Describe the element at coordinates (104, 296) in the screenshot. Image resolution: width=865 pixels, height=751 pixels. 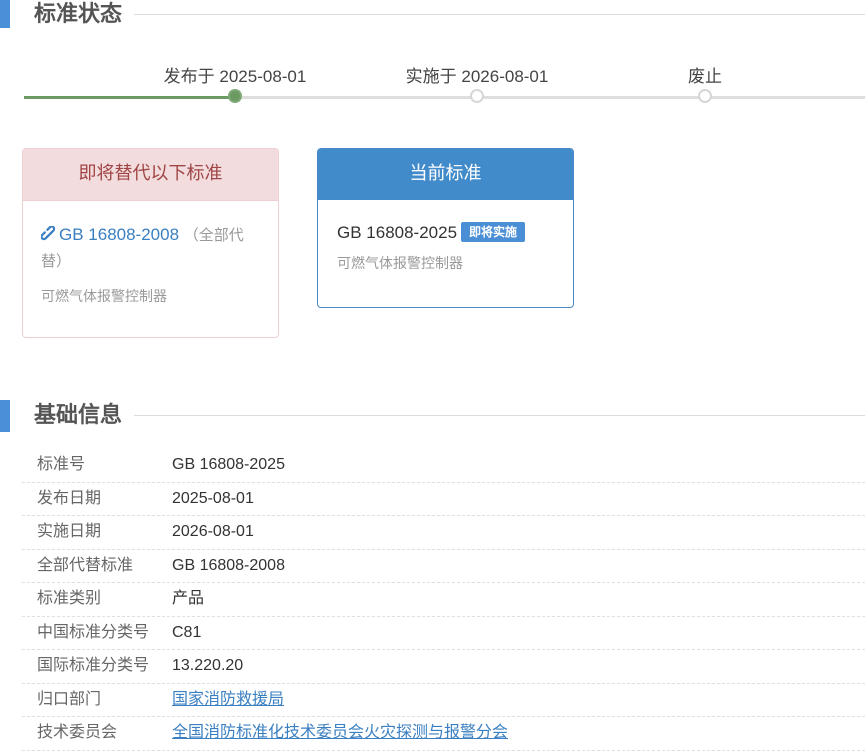
I see `replaced-standard-name: 可燃气体报警控制器` at that location.